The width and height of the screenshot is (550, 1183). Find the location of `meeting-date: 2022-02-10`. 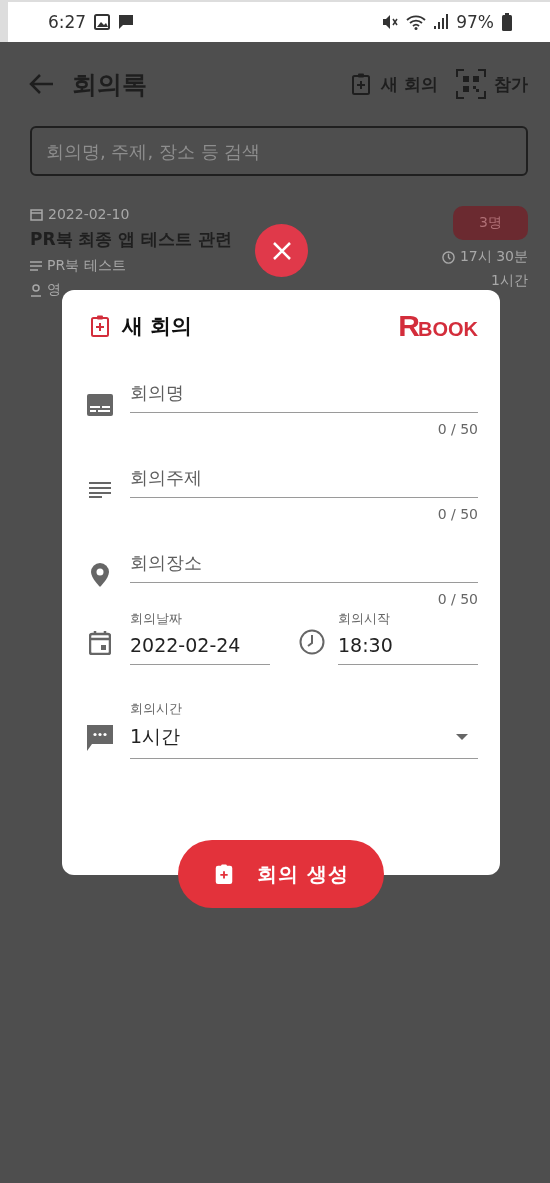

meeting-date: 2022-02-10 is located at coordinates (89, 214).